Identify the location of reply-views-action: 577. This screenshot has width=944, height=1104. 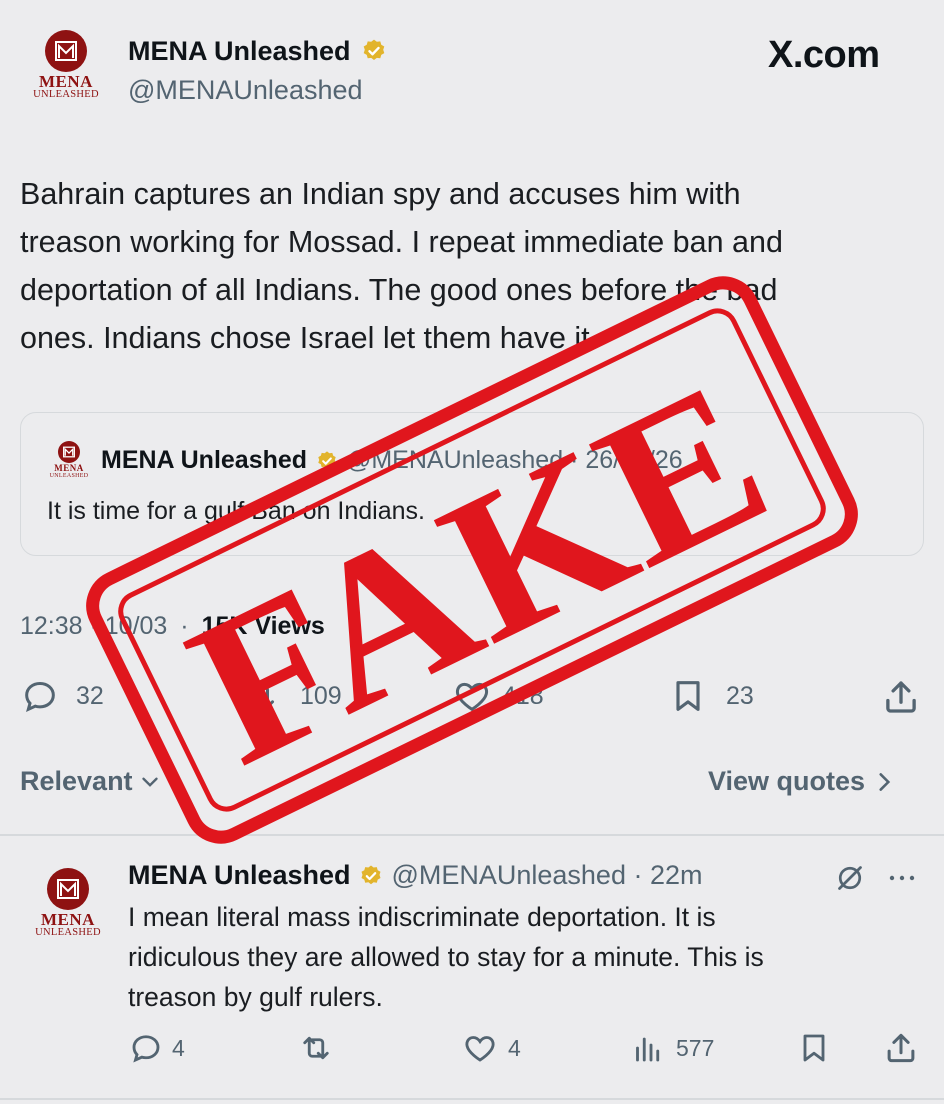
(672, 1048).